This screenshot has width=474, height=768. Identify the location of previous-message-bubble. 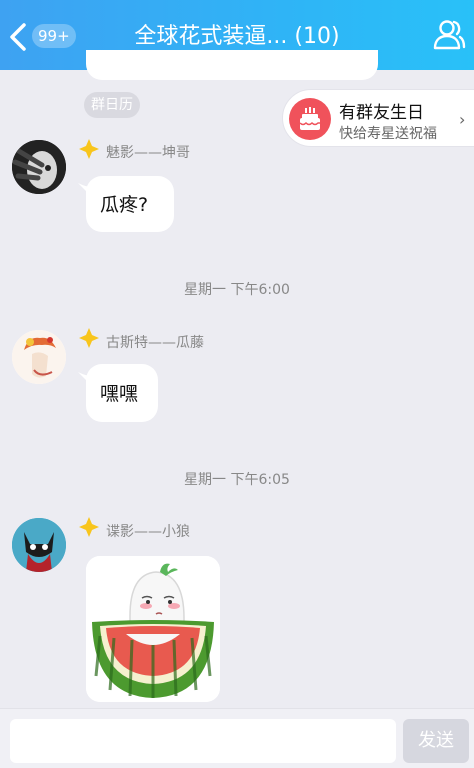
(232, 65).